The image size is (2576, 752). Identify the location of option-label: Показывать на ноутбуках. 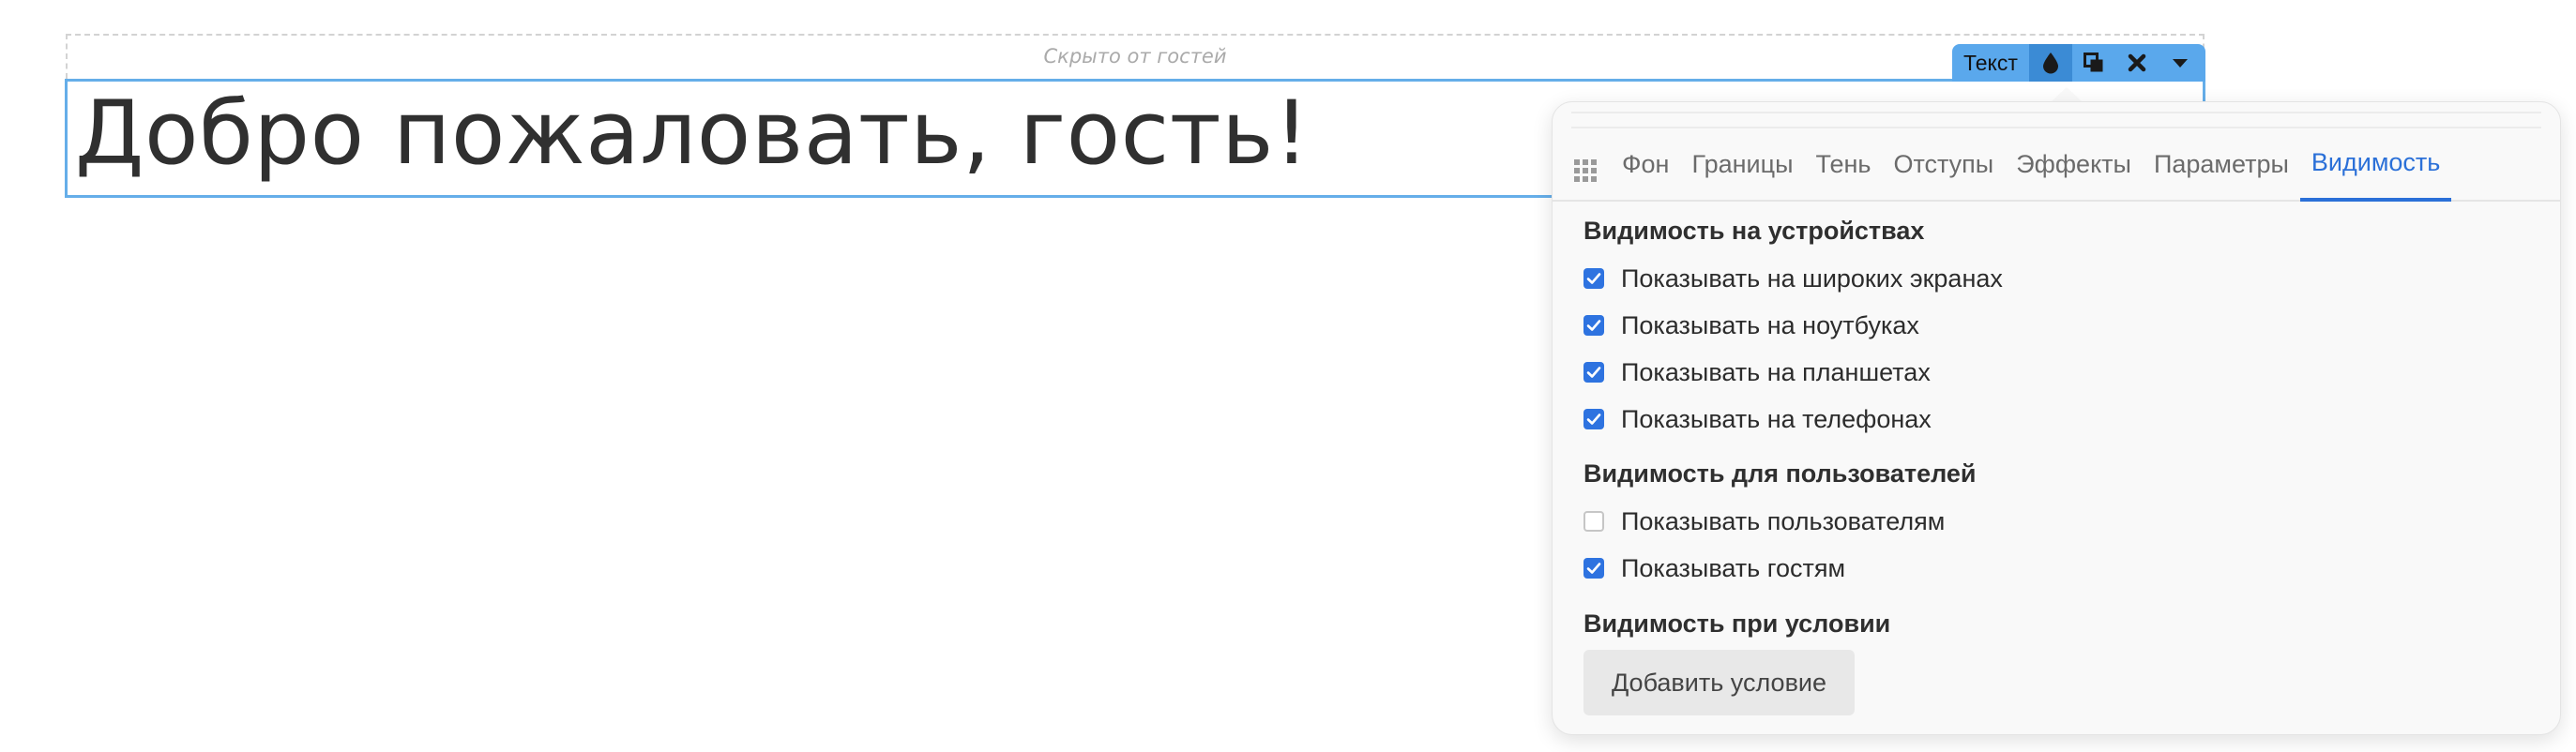
(1770, 324).